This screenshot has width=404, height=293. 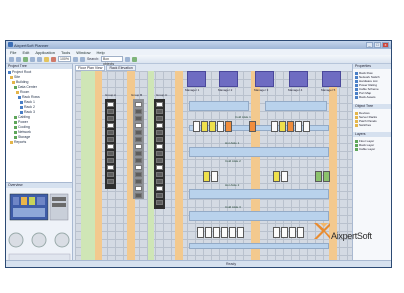 I want to click on menu-file: File, so click(x=13, y=52).